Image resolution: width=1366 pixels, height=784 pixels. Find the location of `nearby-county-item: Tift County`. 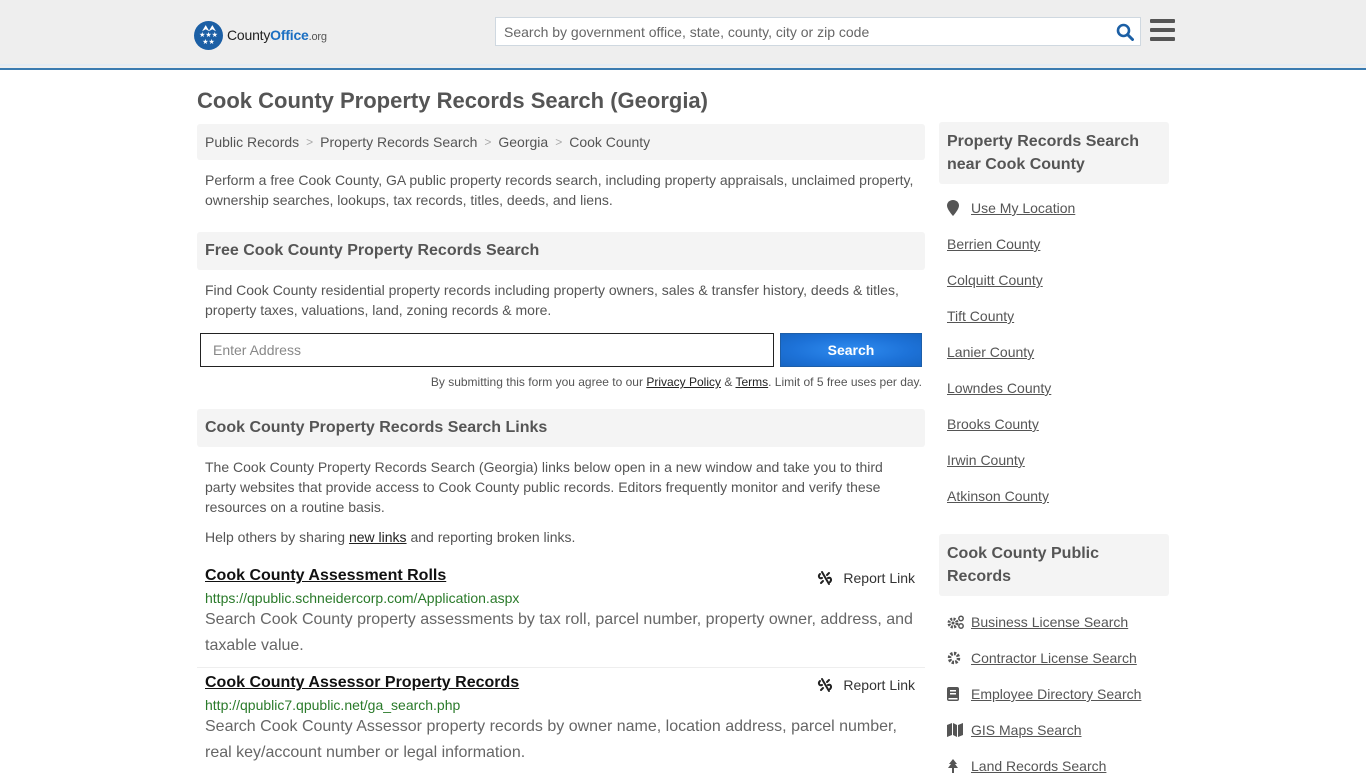

nearby-county-item: Tift County is located at coordinates (1054, 316).